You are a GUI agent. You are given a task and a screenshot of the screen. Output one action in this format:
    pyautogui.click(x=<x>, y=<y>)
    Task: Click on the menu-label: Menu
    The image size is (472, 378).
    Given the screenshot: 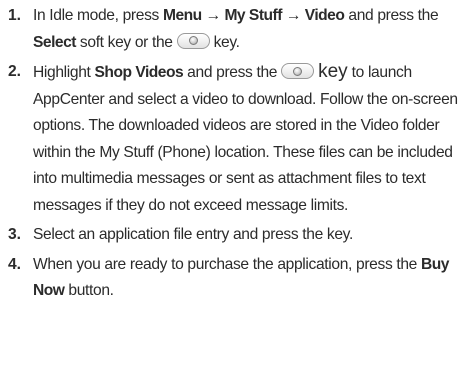 What is the action you would take?
    pyautogui.click(x=182, y=15)
    